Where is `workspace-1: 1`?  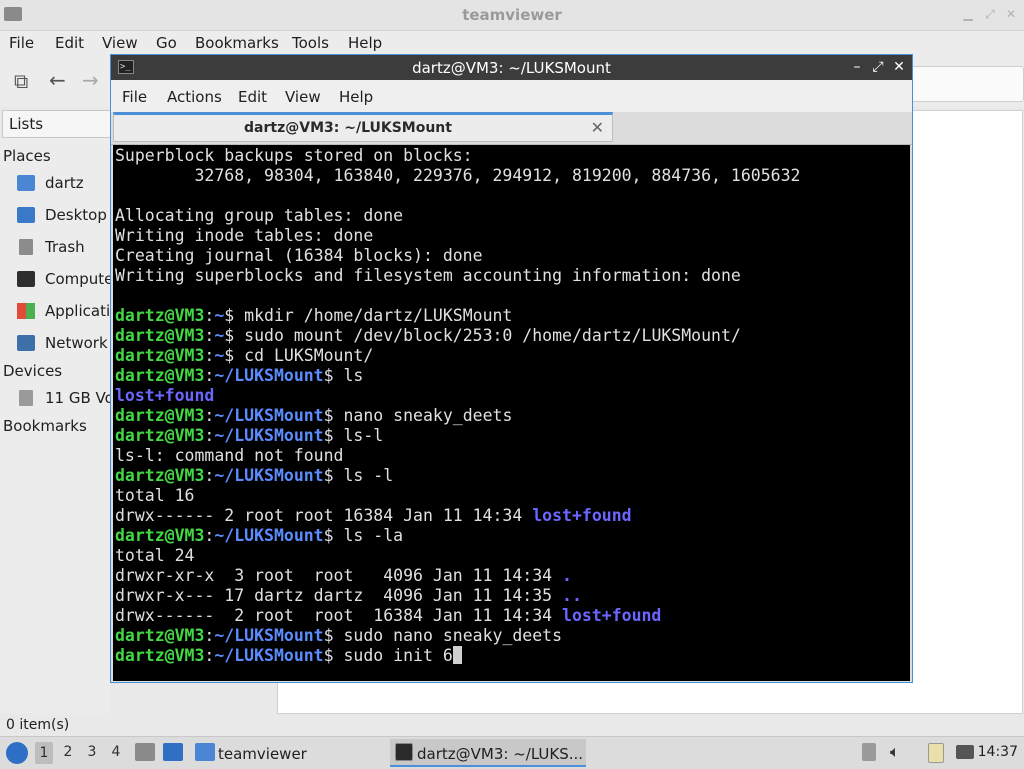
workspace-1: 1 is located at coordinates (44, 753).